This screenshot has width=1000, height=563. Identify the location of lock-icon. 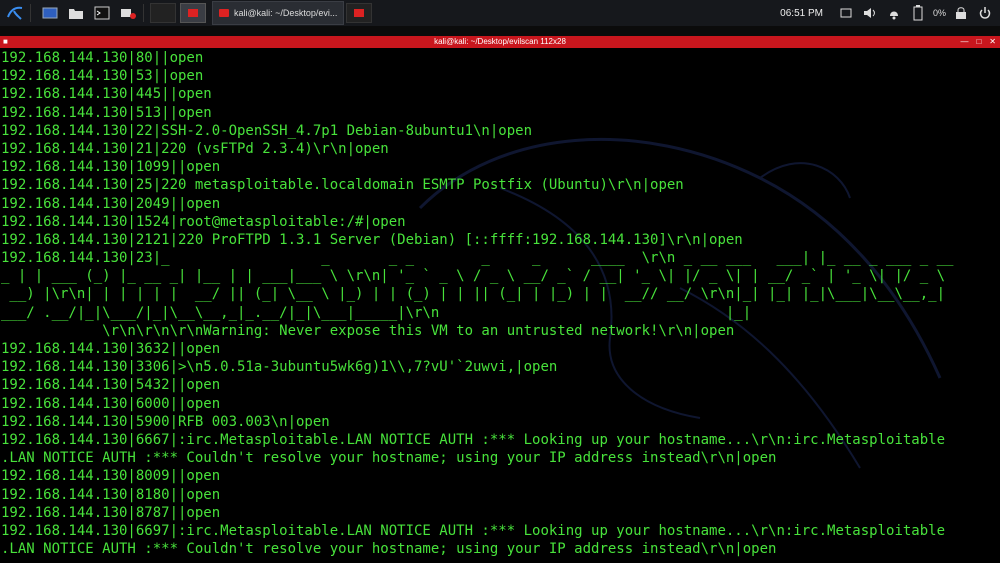
(961, 13).